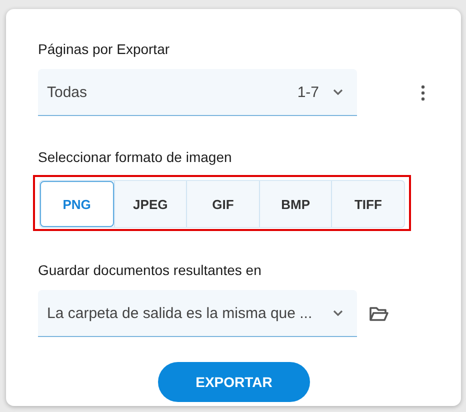 This screenshot has width=466, height=412. Describe the element at coordinates (423, 92) in the screenshot. I see `more-options-icon` at that location.